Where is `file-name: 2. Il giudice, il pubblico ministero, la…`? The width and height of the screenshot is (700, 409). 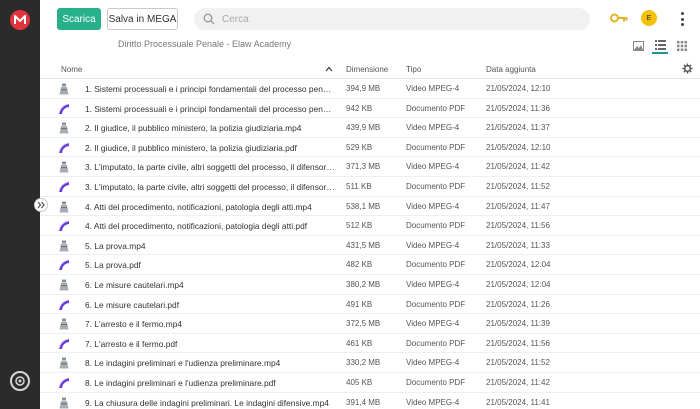 file-name: 2. Il giudice, il pubblico ministero, la… is located at coordinates (191, 147).